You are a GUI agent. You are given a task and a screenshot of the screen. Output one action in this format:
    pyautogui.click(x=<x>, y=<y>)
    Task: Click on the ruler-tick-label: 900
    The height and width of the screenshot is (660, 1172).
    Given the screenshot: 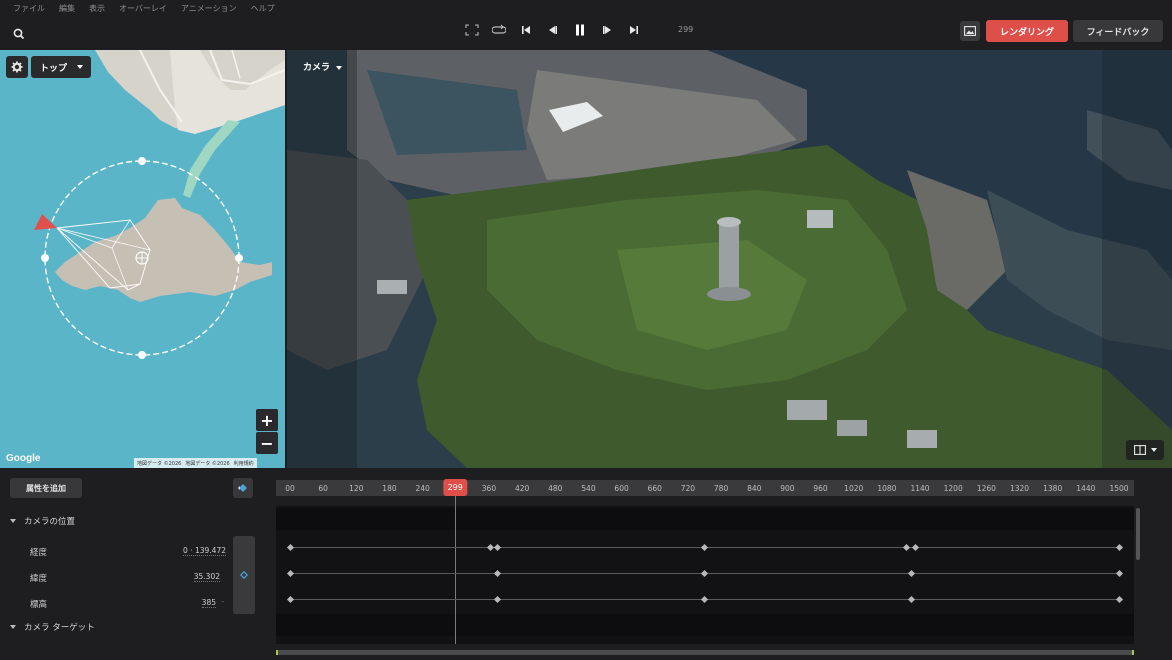 What is the action you would take?
    pyautogui.click(x=787, y=488)
    